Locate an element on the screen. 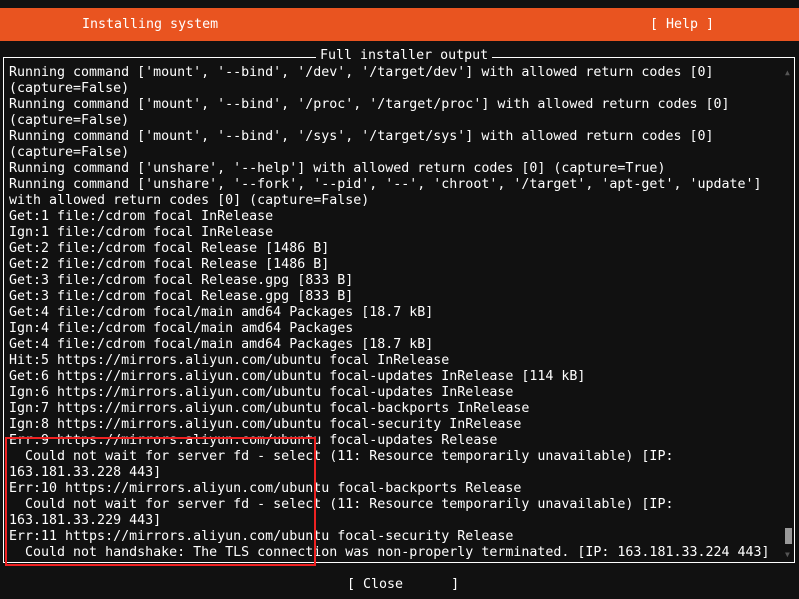  log-line: Get:1 file:/cdrom focal InRelease is located at coordinates (141, 216).